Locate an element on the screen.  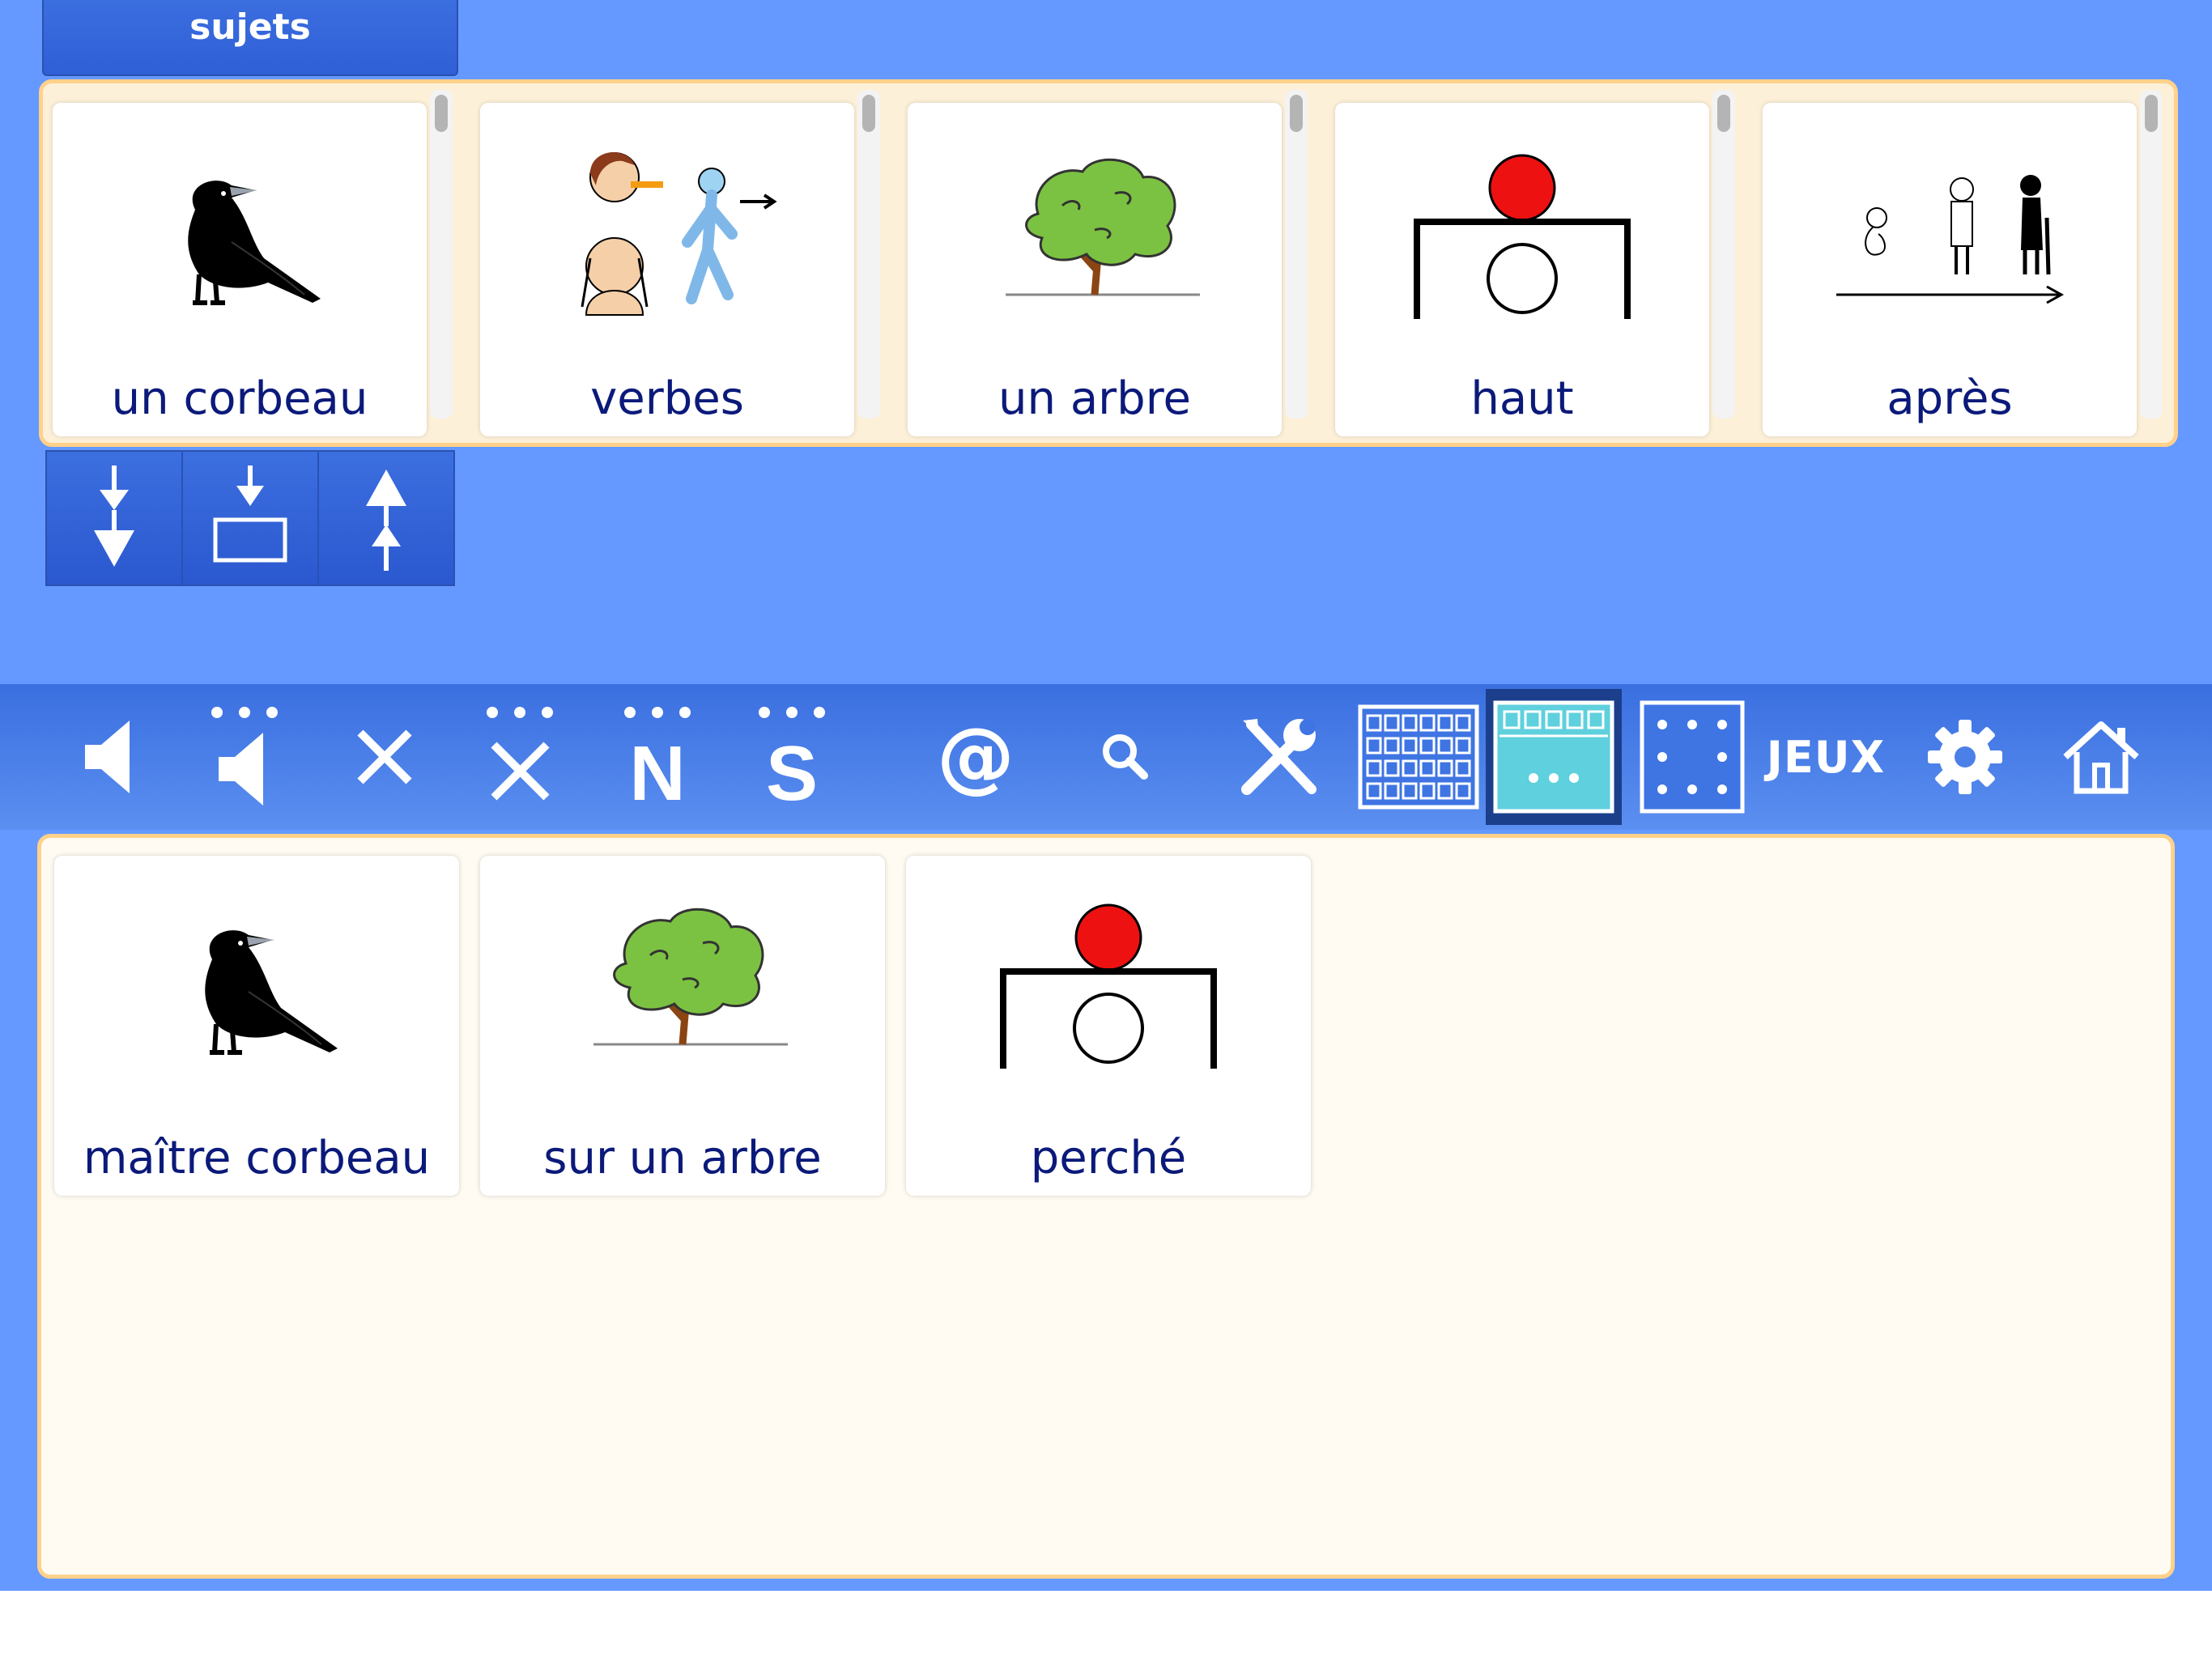
at-icon: @ is located at coordinates (976, 756).